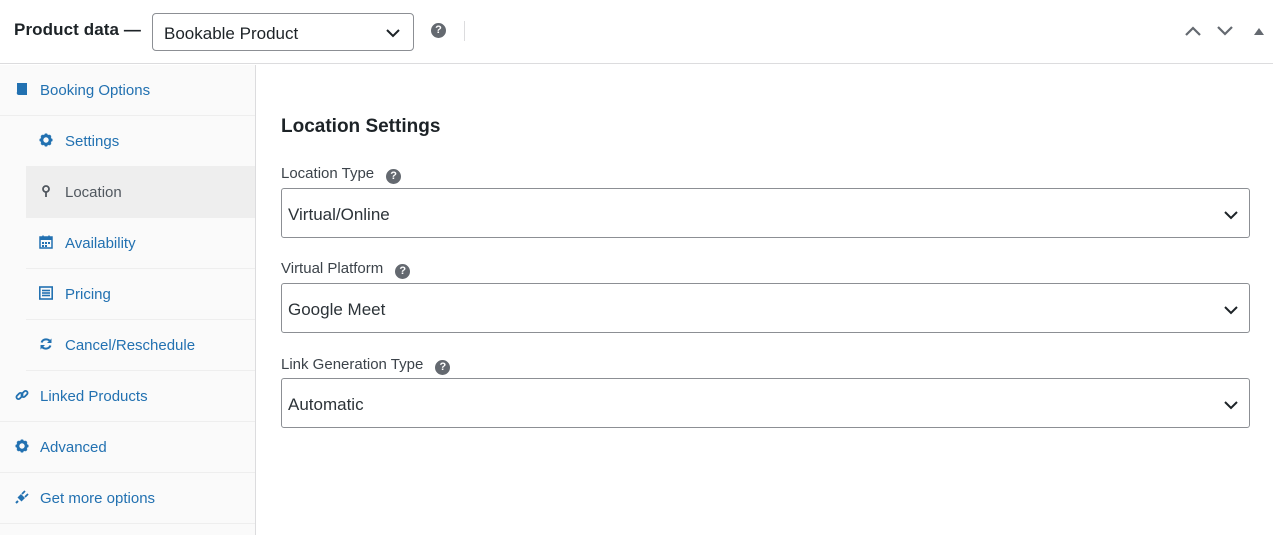 The image size is (1273, 535). I want to click on product-type-select: Bookable Product, so click(283, 32).